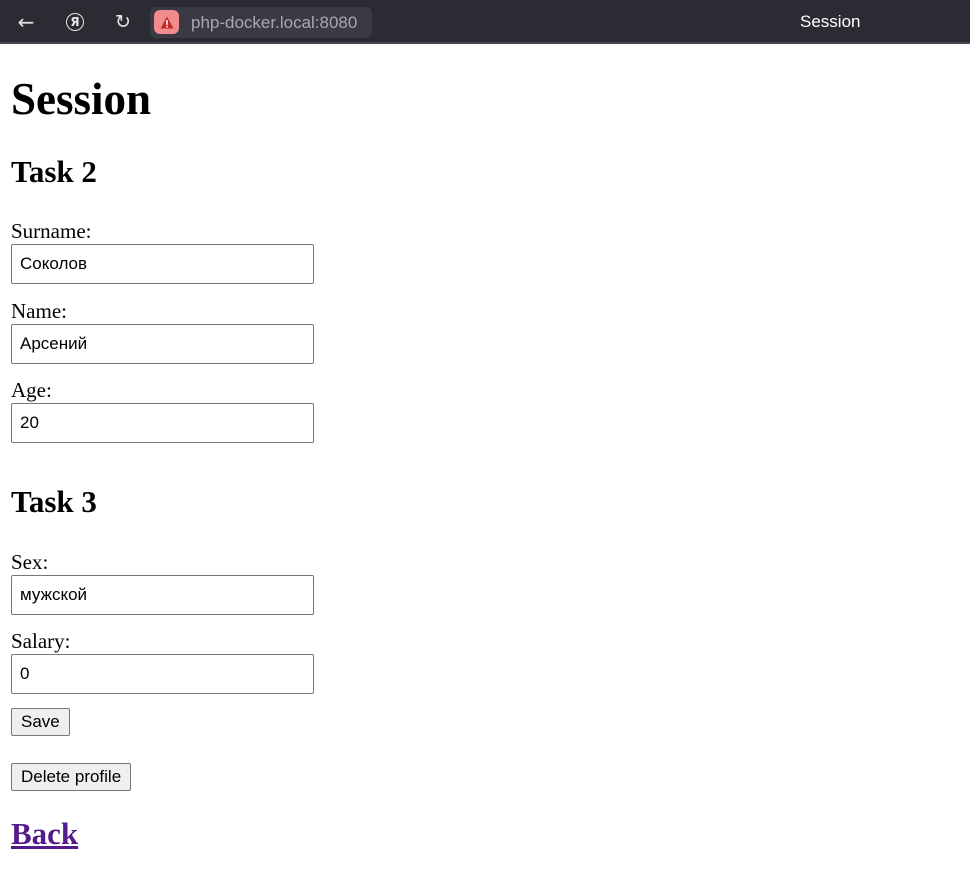 The width and height of the screenshot is (970, 888). What do you see at coordinates (123, 22) in the screenshot?
I see `reload-icon: ↻` at bounding box center [123, 22].